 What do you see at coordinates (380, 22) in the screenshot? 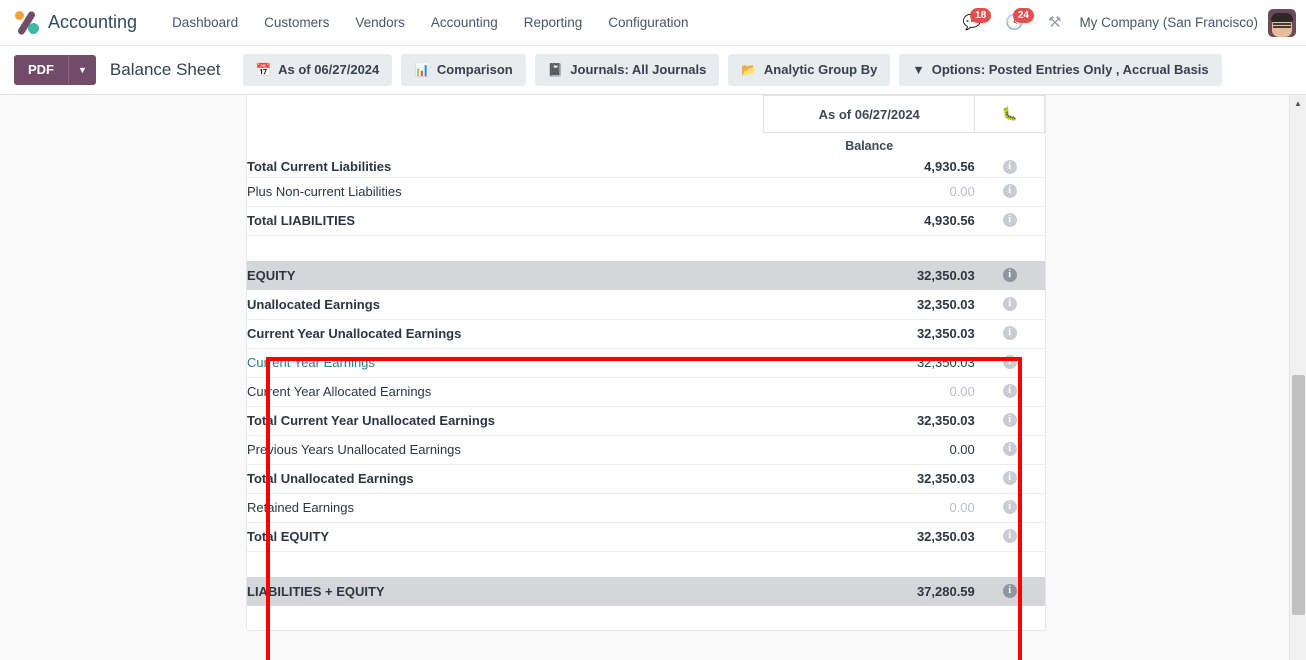
I see `menu-item-vendors: Vendors` at bounding box center [380, 22].